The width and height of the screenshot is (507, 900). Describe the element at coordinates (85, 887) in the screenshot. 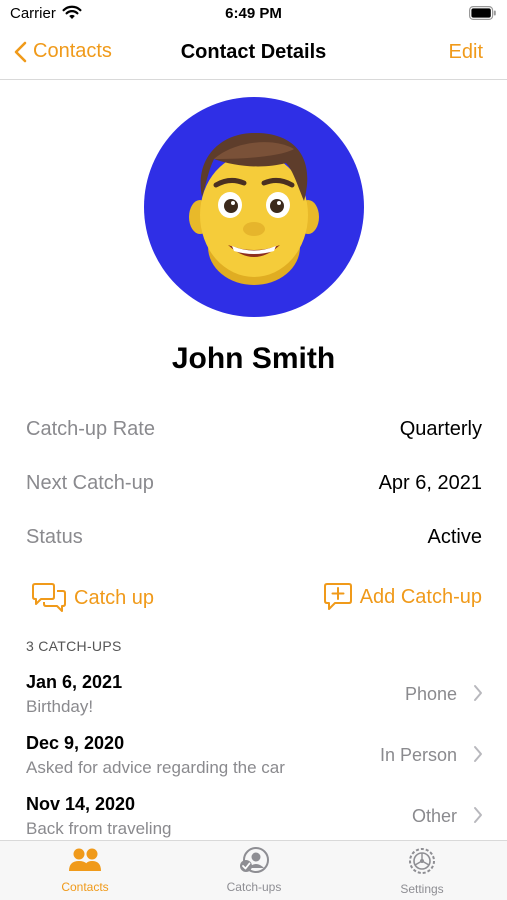

I see `tab-label: Contacts` at that location.